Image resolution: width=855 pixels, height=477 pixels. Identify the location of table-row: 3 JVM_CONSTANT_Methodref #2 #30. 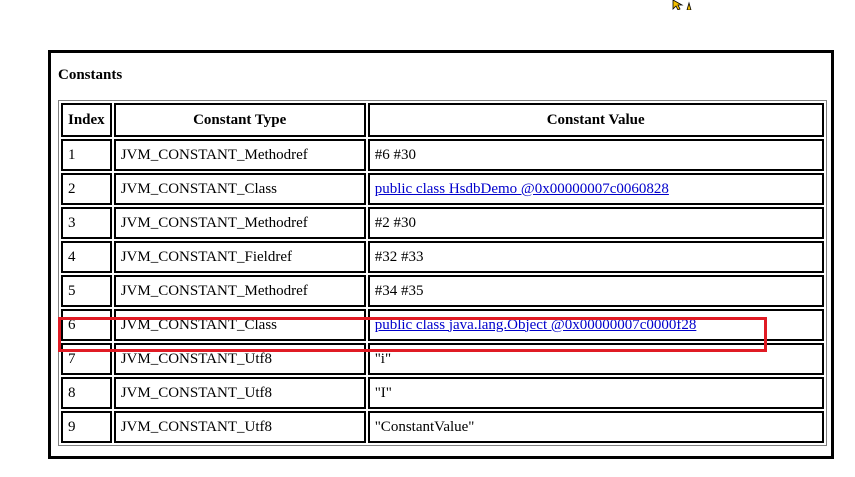
(442, 223).